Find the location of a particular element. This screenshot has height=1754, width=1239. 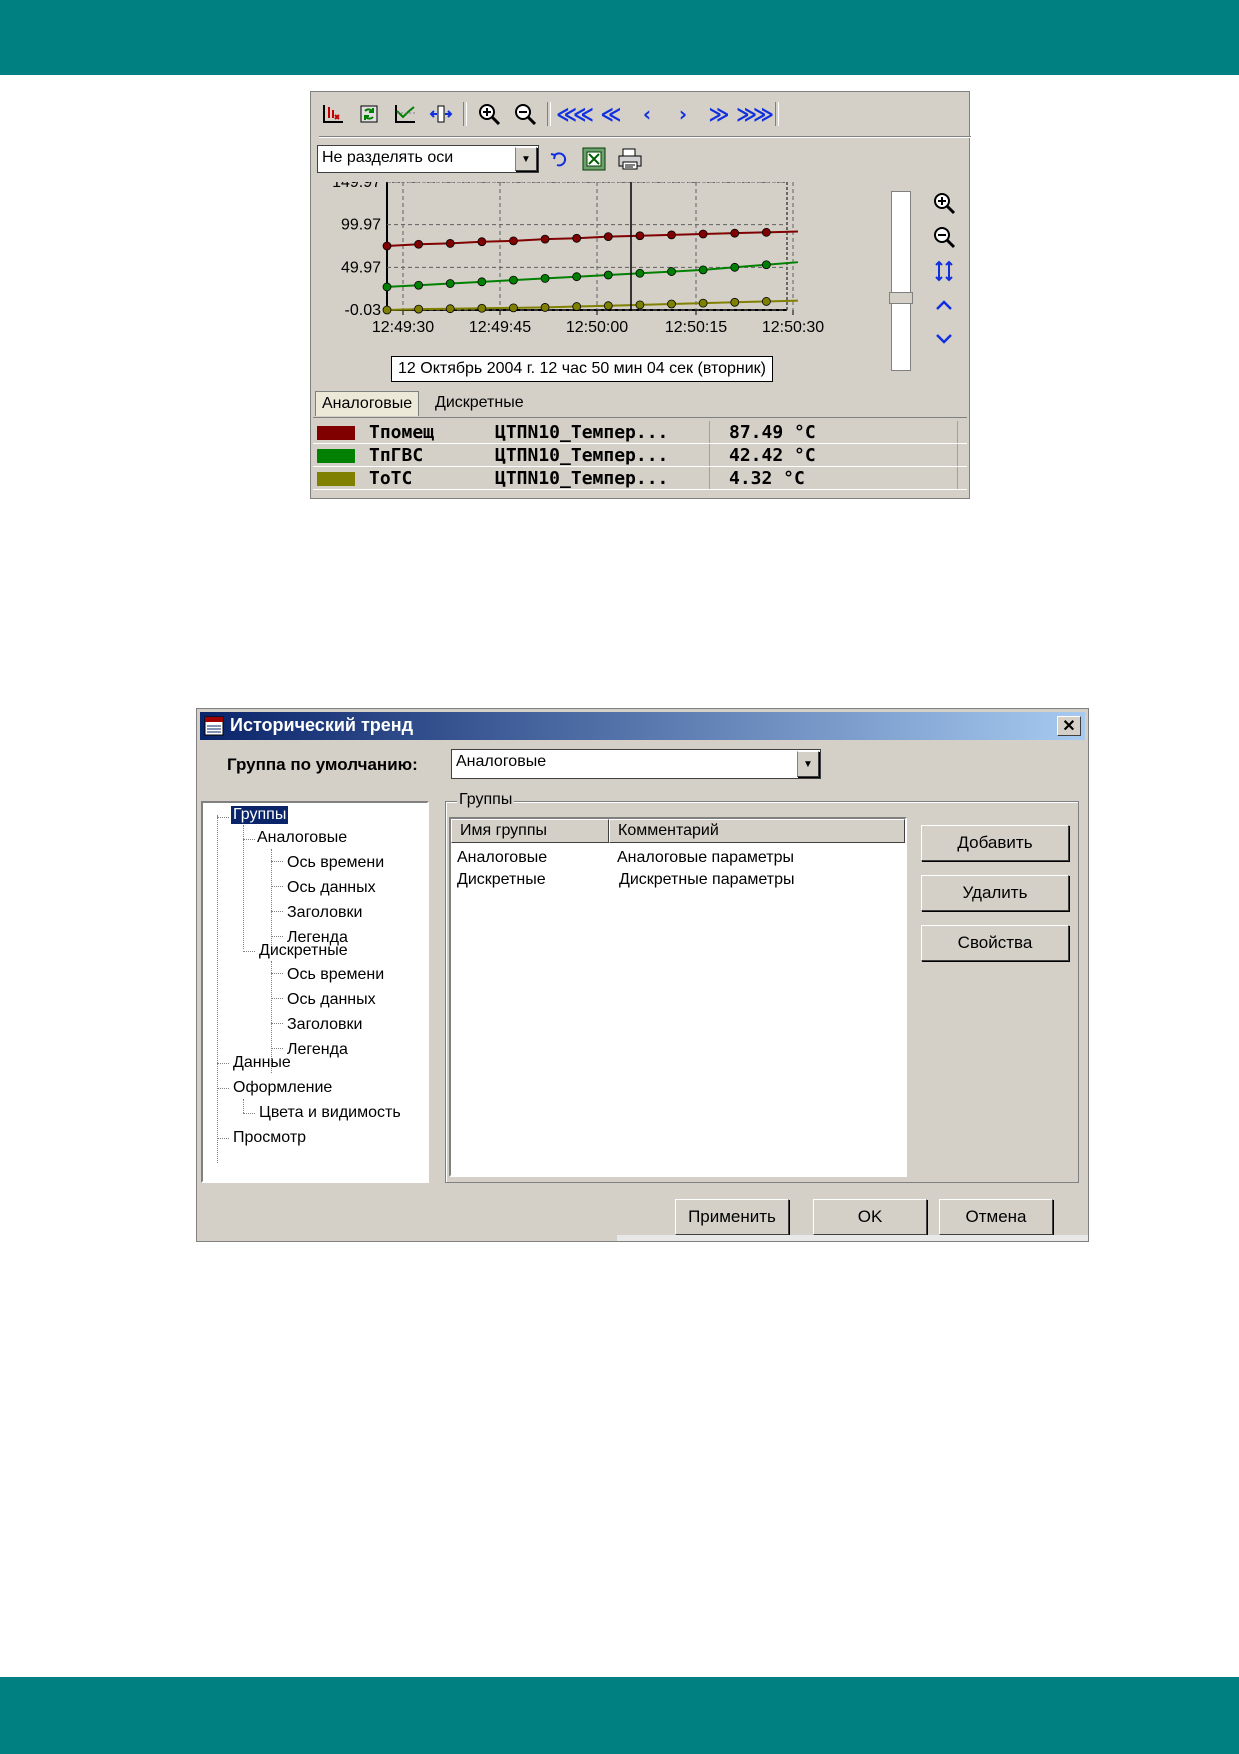

axis-marker-icon is located at coordinates (333, 114).